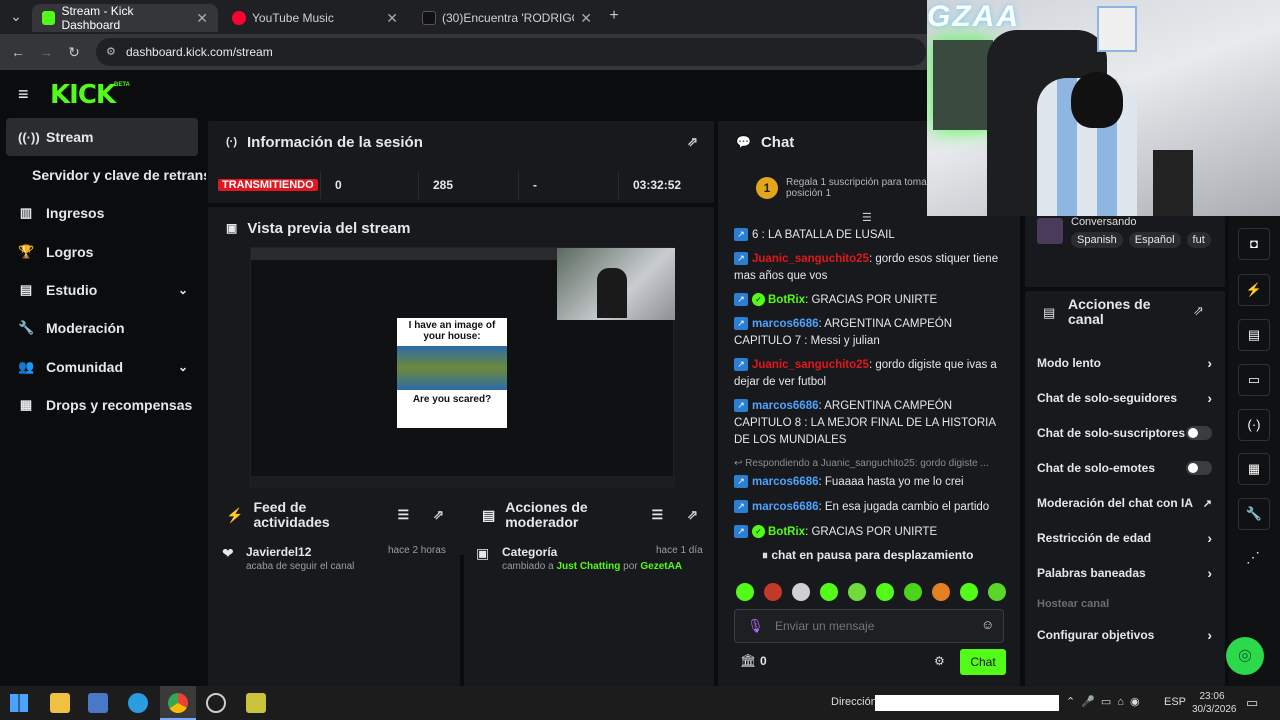  I want to click on emoji-picker-icon: ☺, so click(987, 624).